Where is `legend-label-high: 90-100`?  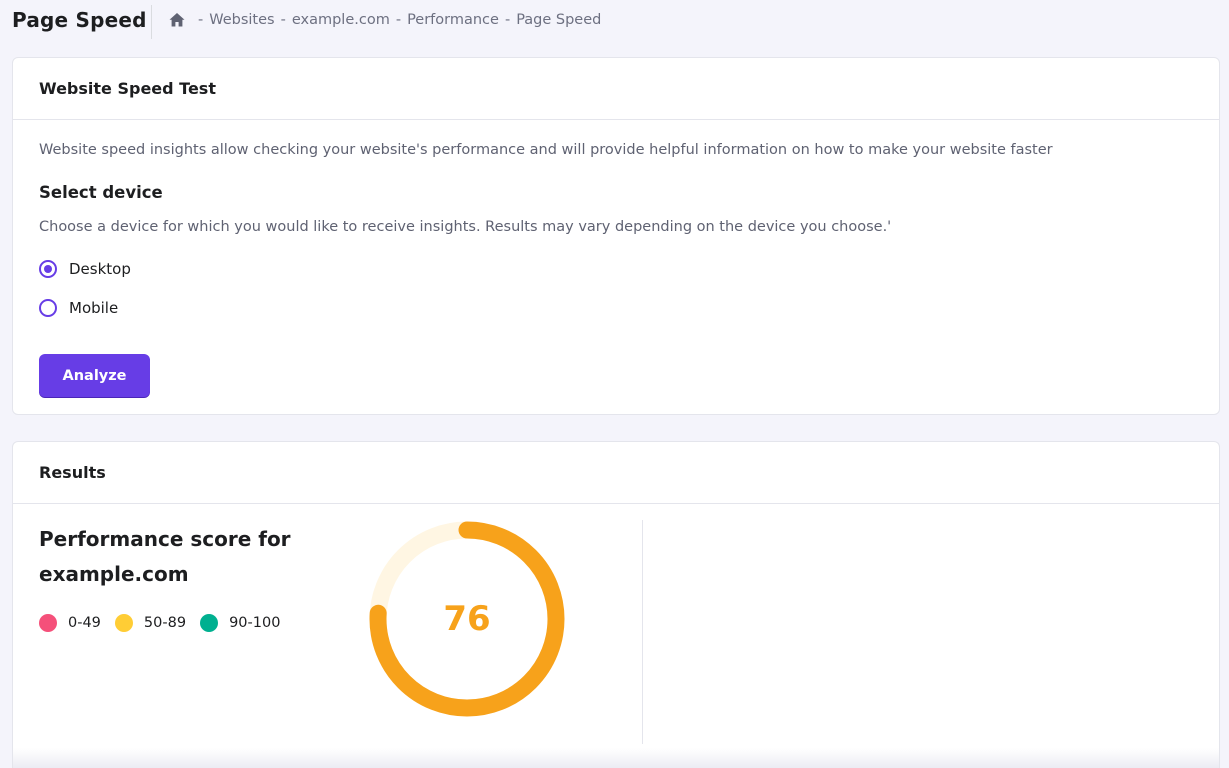 legend-label-high: 90-100 is located at coordinates (255, 623).